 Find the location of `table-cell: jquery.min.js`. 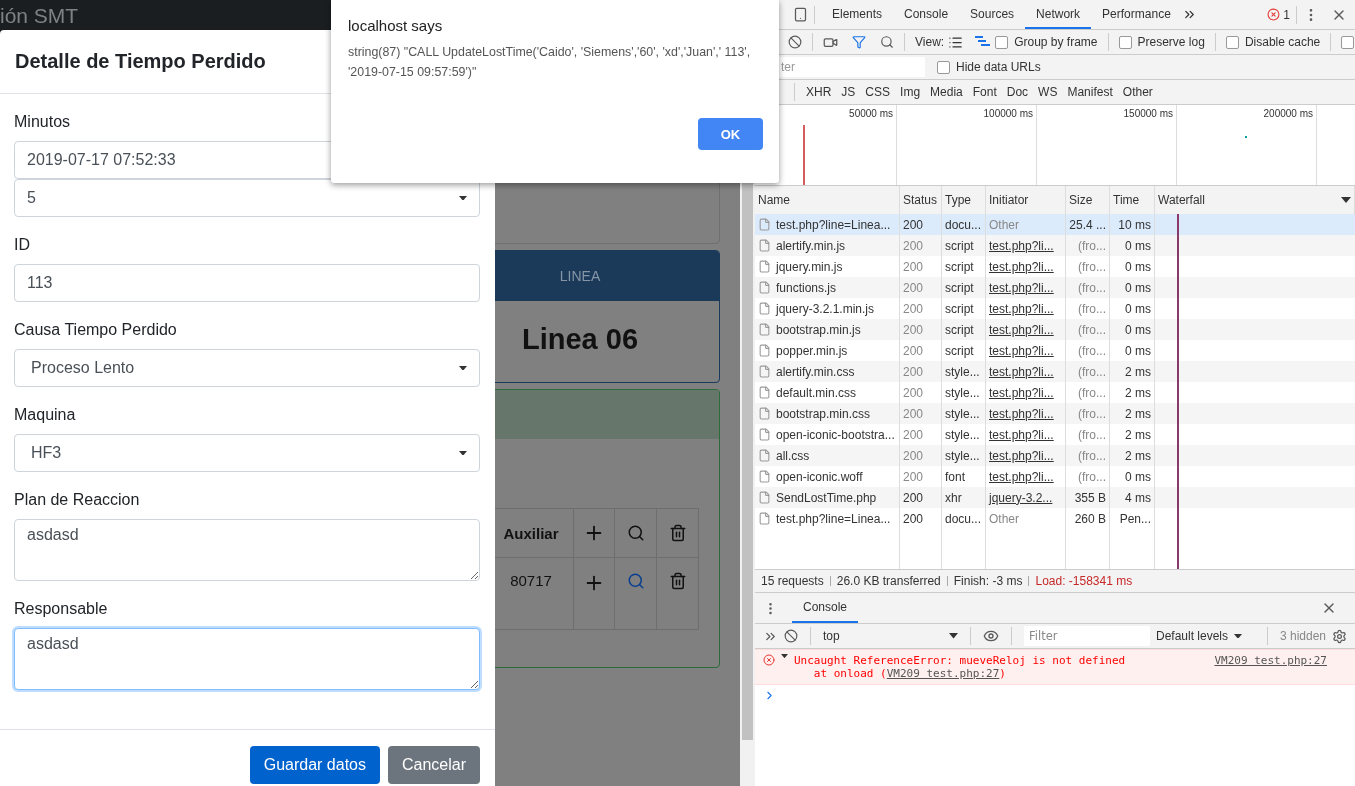

table-cell: jquery.min.js is located at coordinates (809, 266).